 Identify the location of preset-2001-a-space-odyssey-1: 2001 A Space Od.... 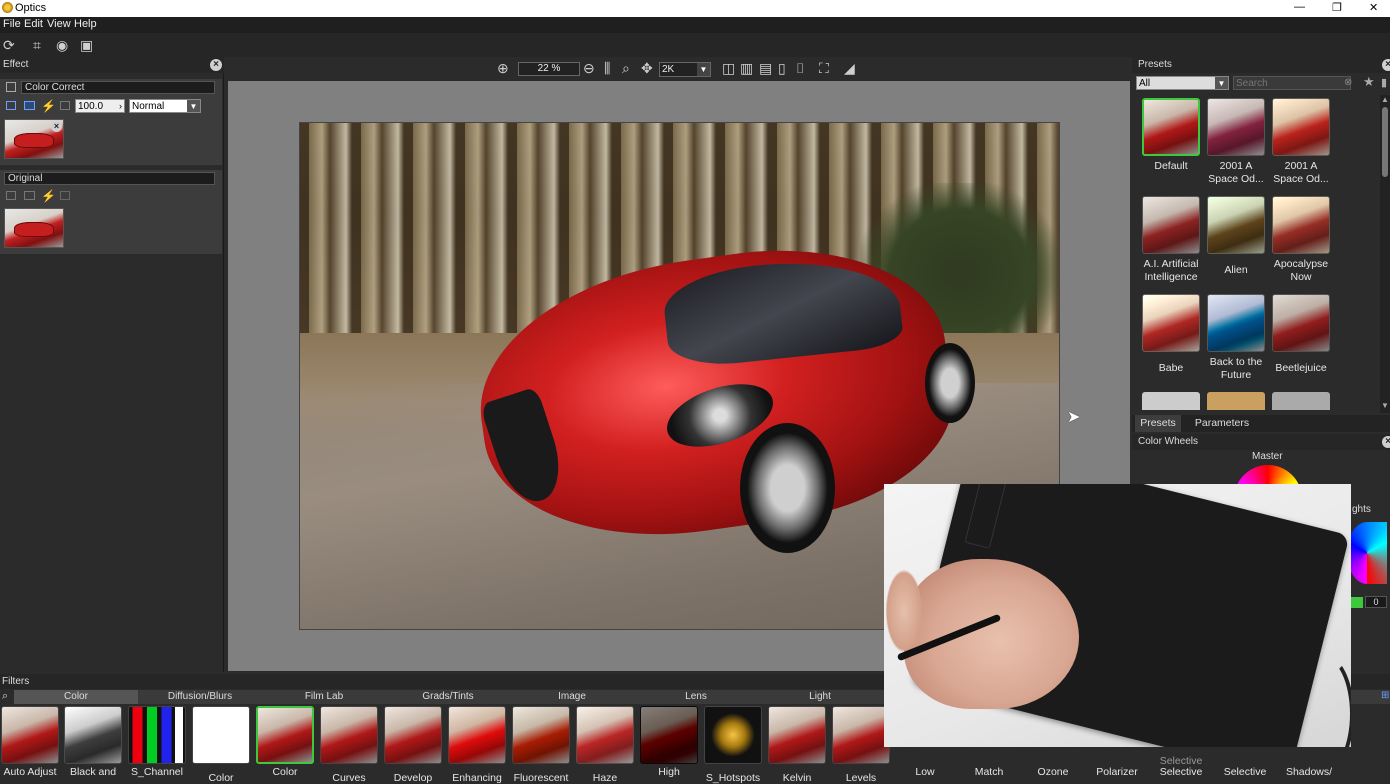
(1236, 142).